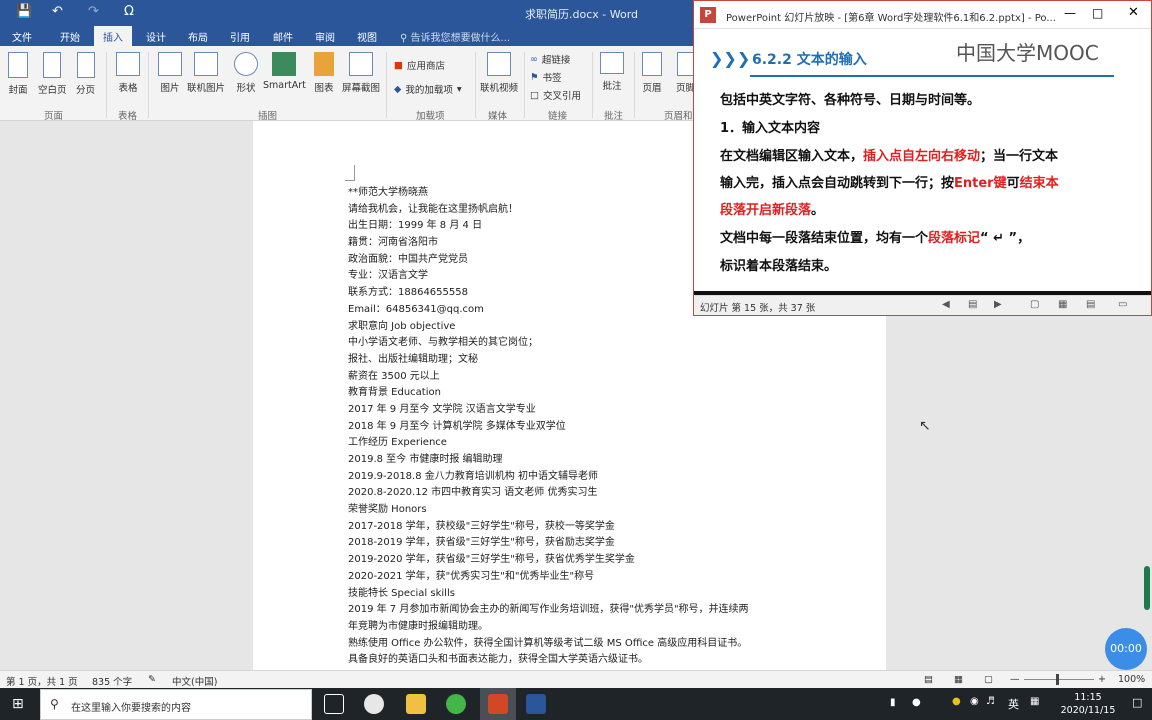  Describe the element at coordinates (988, 679) in the screenshot. I see `web-layout-icon: ▢` at that location.